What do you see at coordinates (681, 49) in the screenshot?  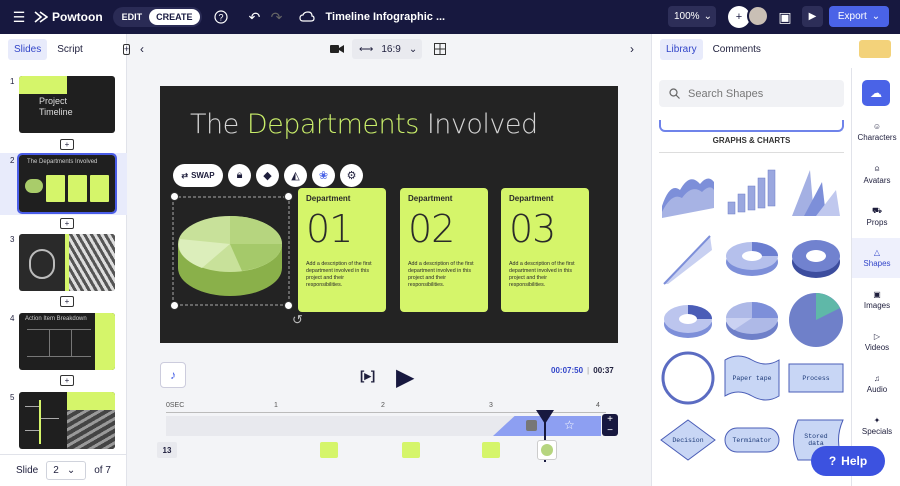 I see `tab-library: Library` at bounding box center [681, 49].